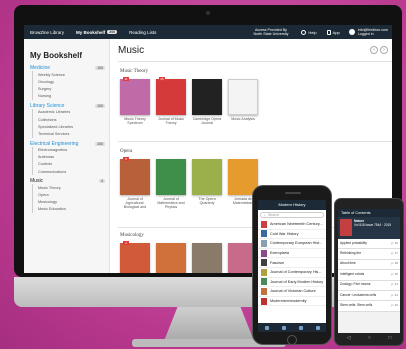  I want to click on list-item: Modernism/modernity, so click(292, 302).